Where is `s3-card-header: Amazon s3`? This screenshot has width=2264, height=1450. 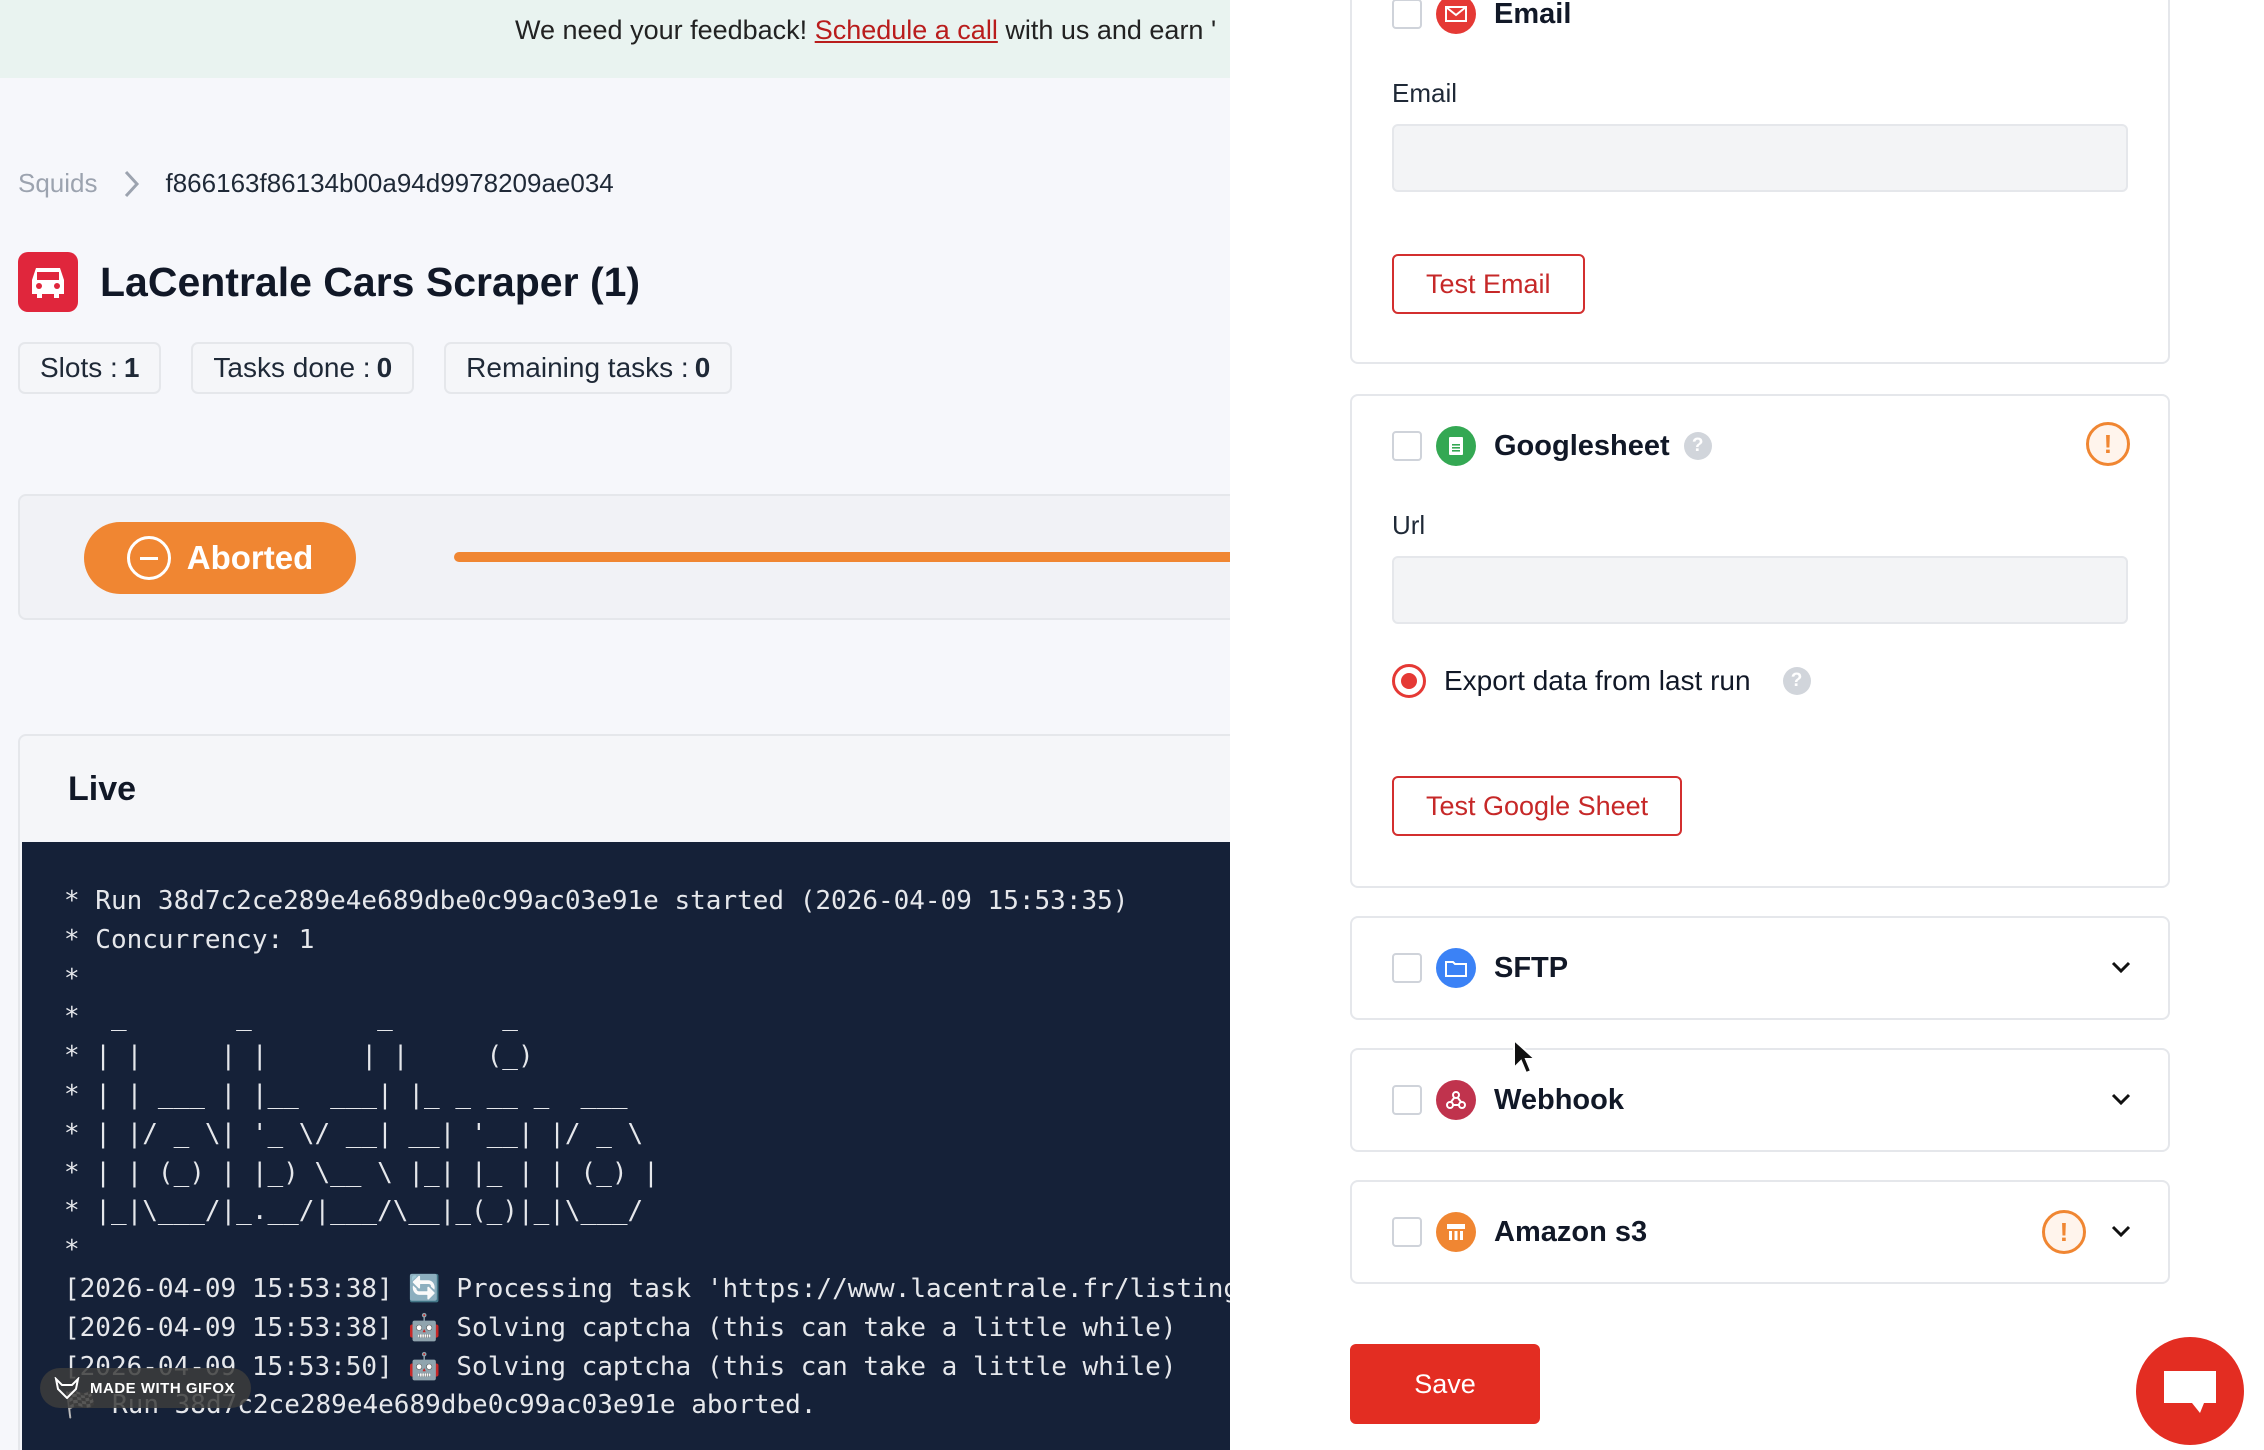 s3-card-header: Amazon s3 is located at coordinates (1519, 1232).